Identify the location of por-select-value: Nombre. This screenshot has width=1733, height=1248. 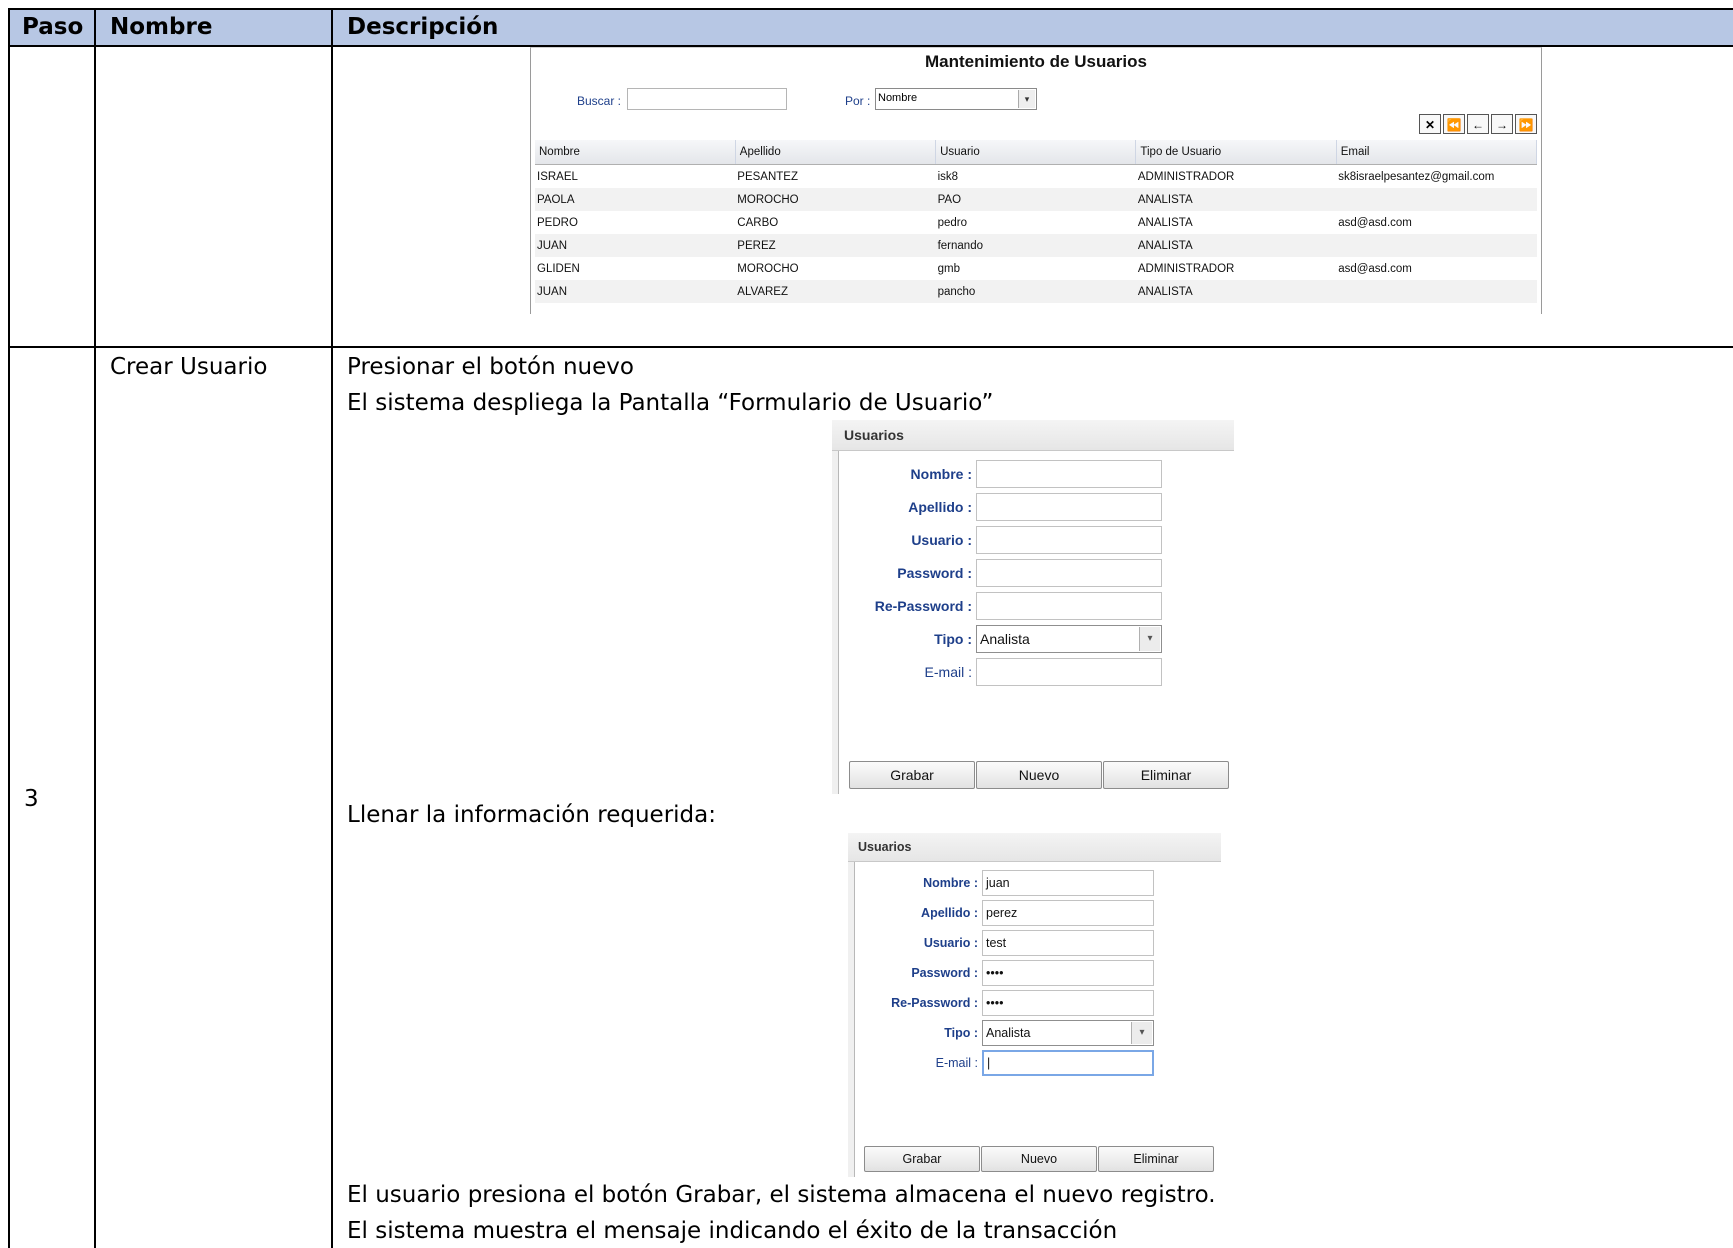
(898, 98).